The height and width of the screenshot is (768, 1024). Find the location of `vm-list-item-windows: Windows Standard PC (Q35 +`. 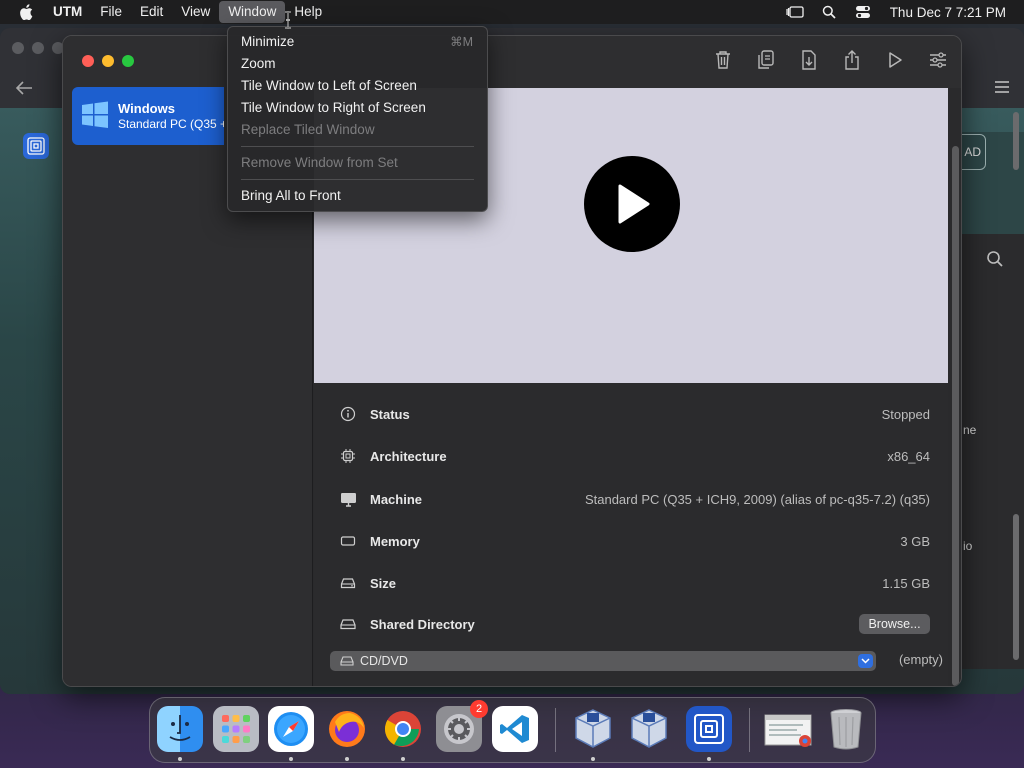

vm-list-item-windows: Windows Standard PC (Q35 + is located at coordinates (148, 116).